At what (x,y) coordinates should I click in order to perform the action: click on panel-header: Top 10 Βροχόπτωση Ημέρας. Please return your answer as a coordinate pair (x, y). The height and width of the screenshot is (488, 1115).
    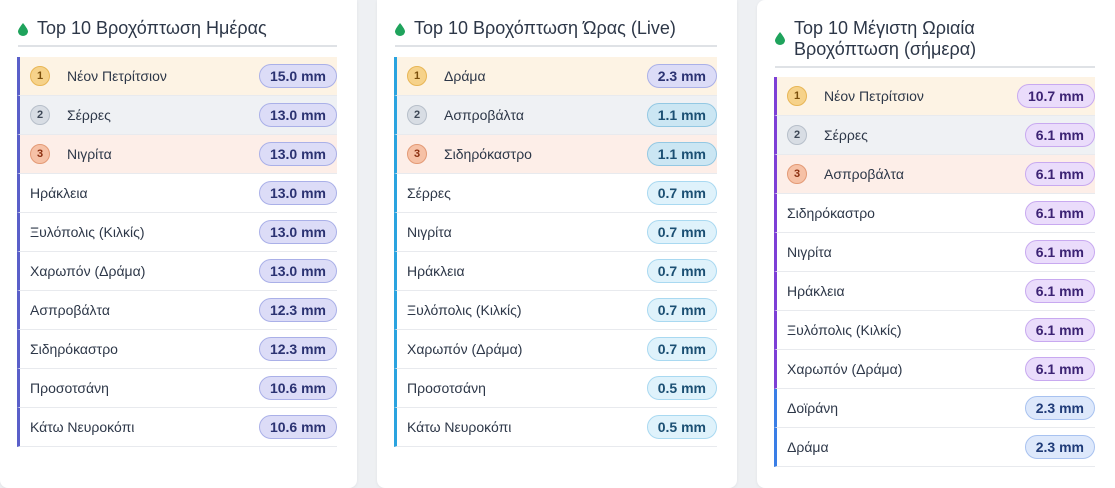
    Looking at the image, I should click on (177, 23).